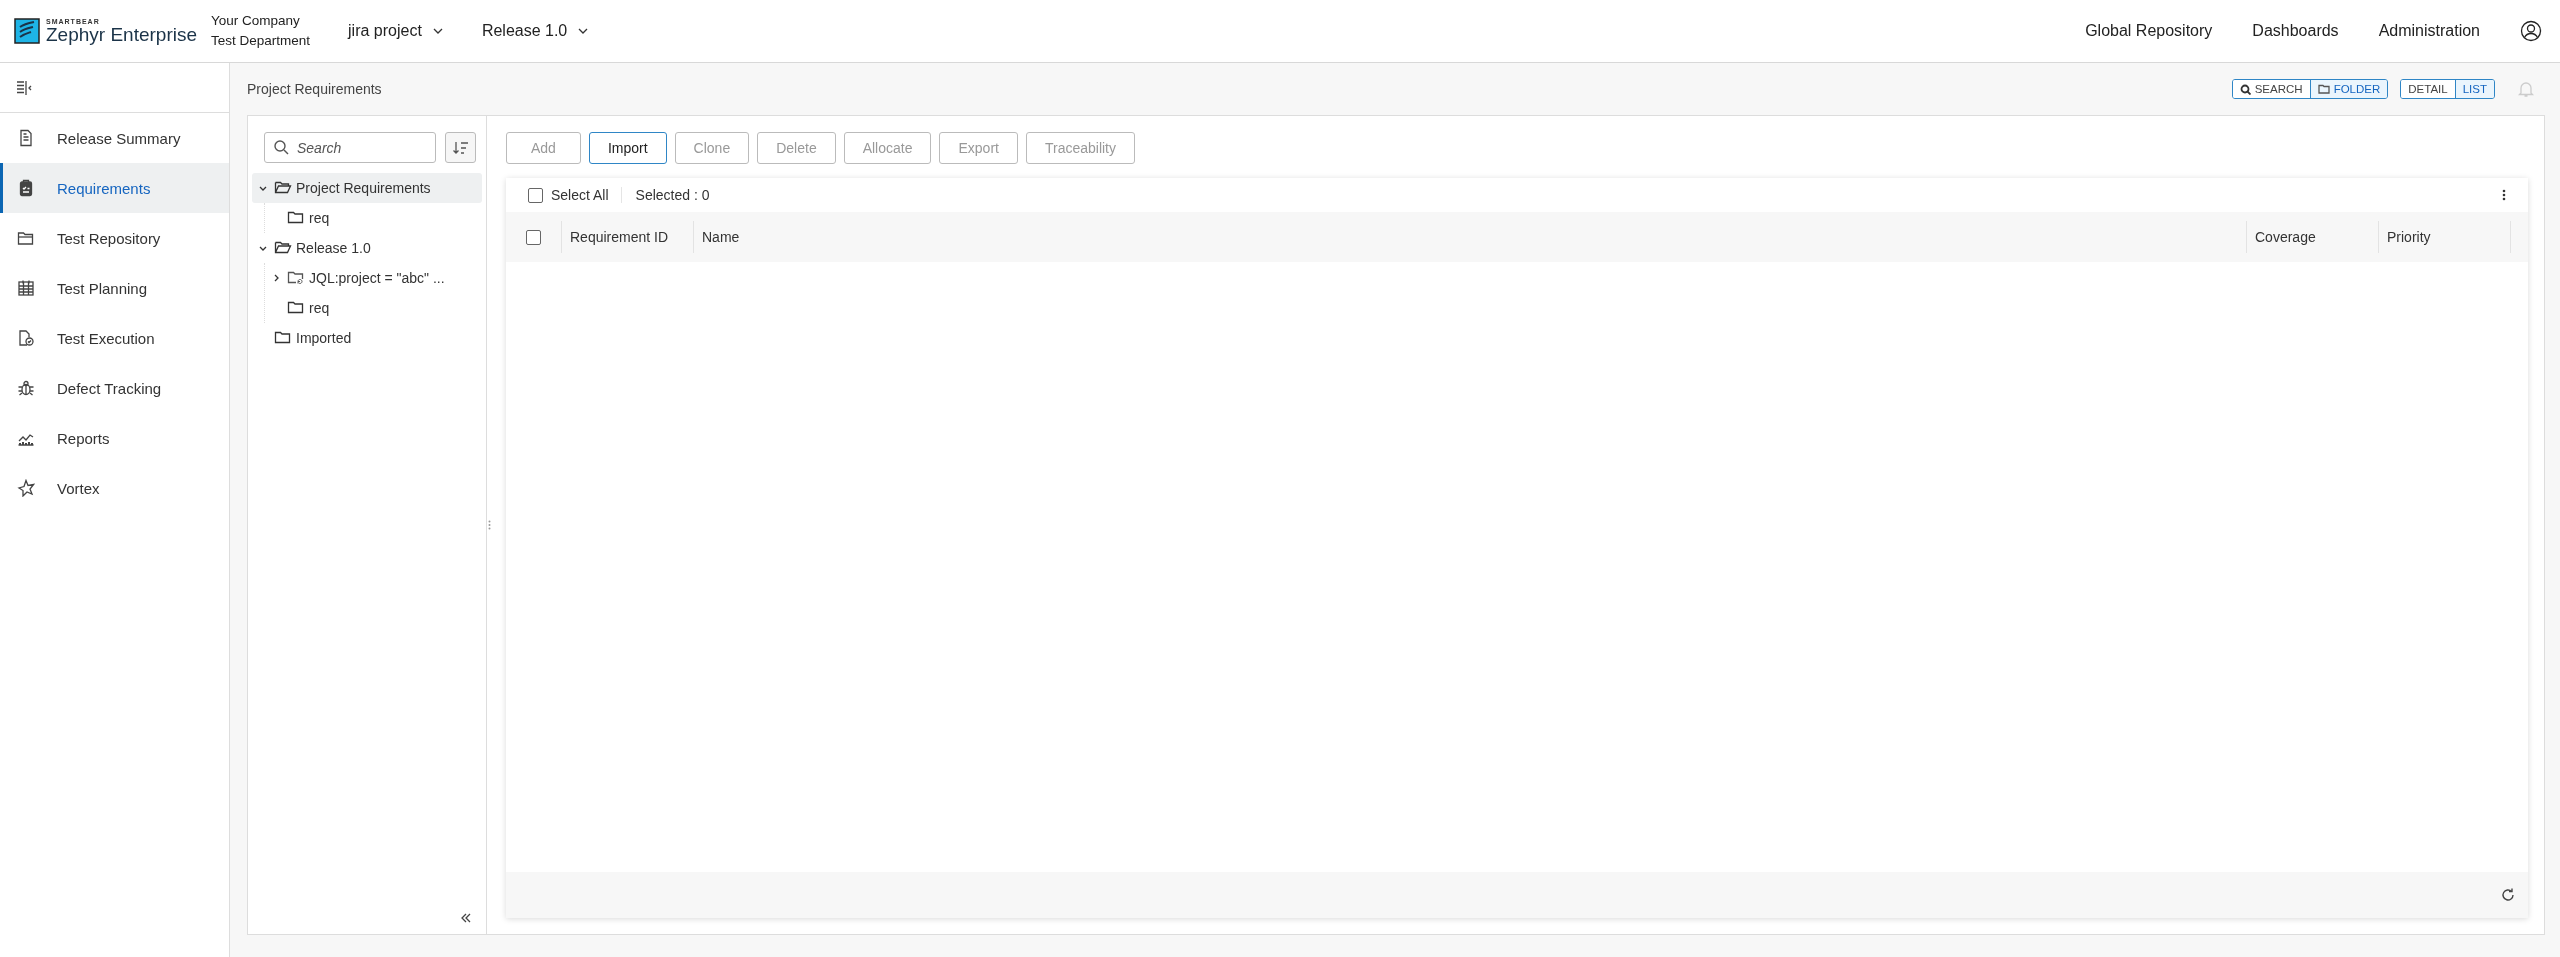 This screenshot has height=957, width=2560. Describe the element at coordinates (396, 31) in the screenshot. I see `project-dropdown: jira project` at that location.